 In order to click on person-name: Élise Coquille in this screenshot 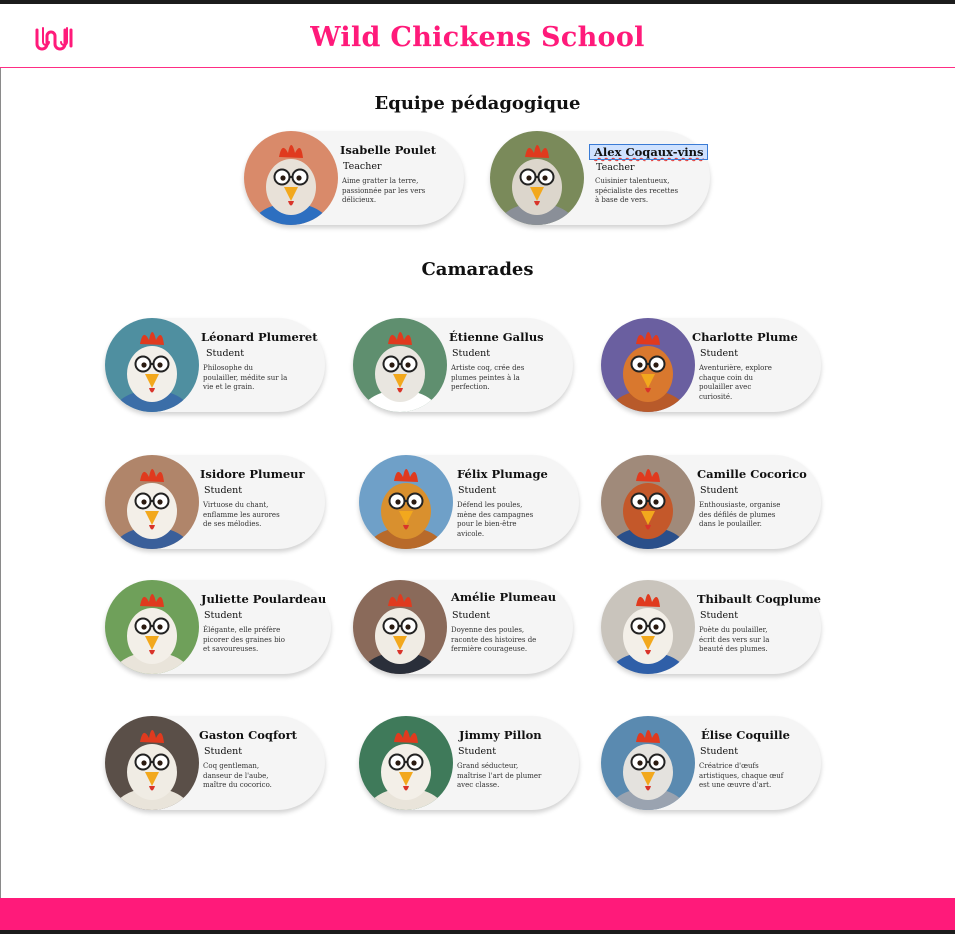, I will do `click(745, 735)`.